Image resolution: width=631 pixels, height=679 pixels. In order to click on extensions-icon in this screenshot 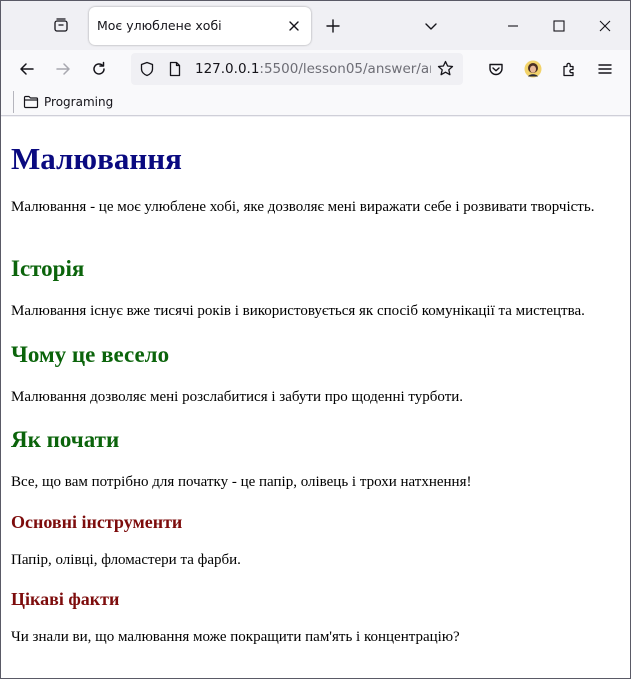, I will do `click(569, 69)`.